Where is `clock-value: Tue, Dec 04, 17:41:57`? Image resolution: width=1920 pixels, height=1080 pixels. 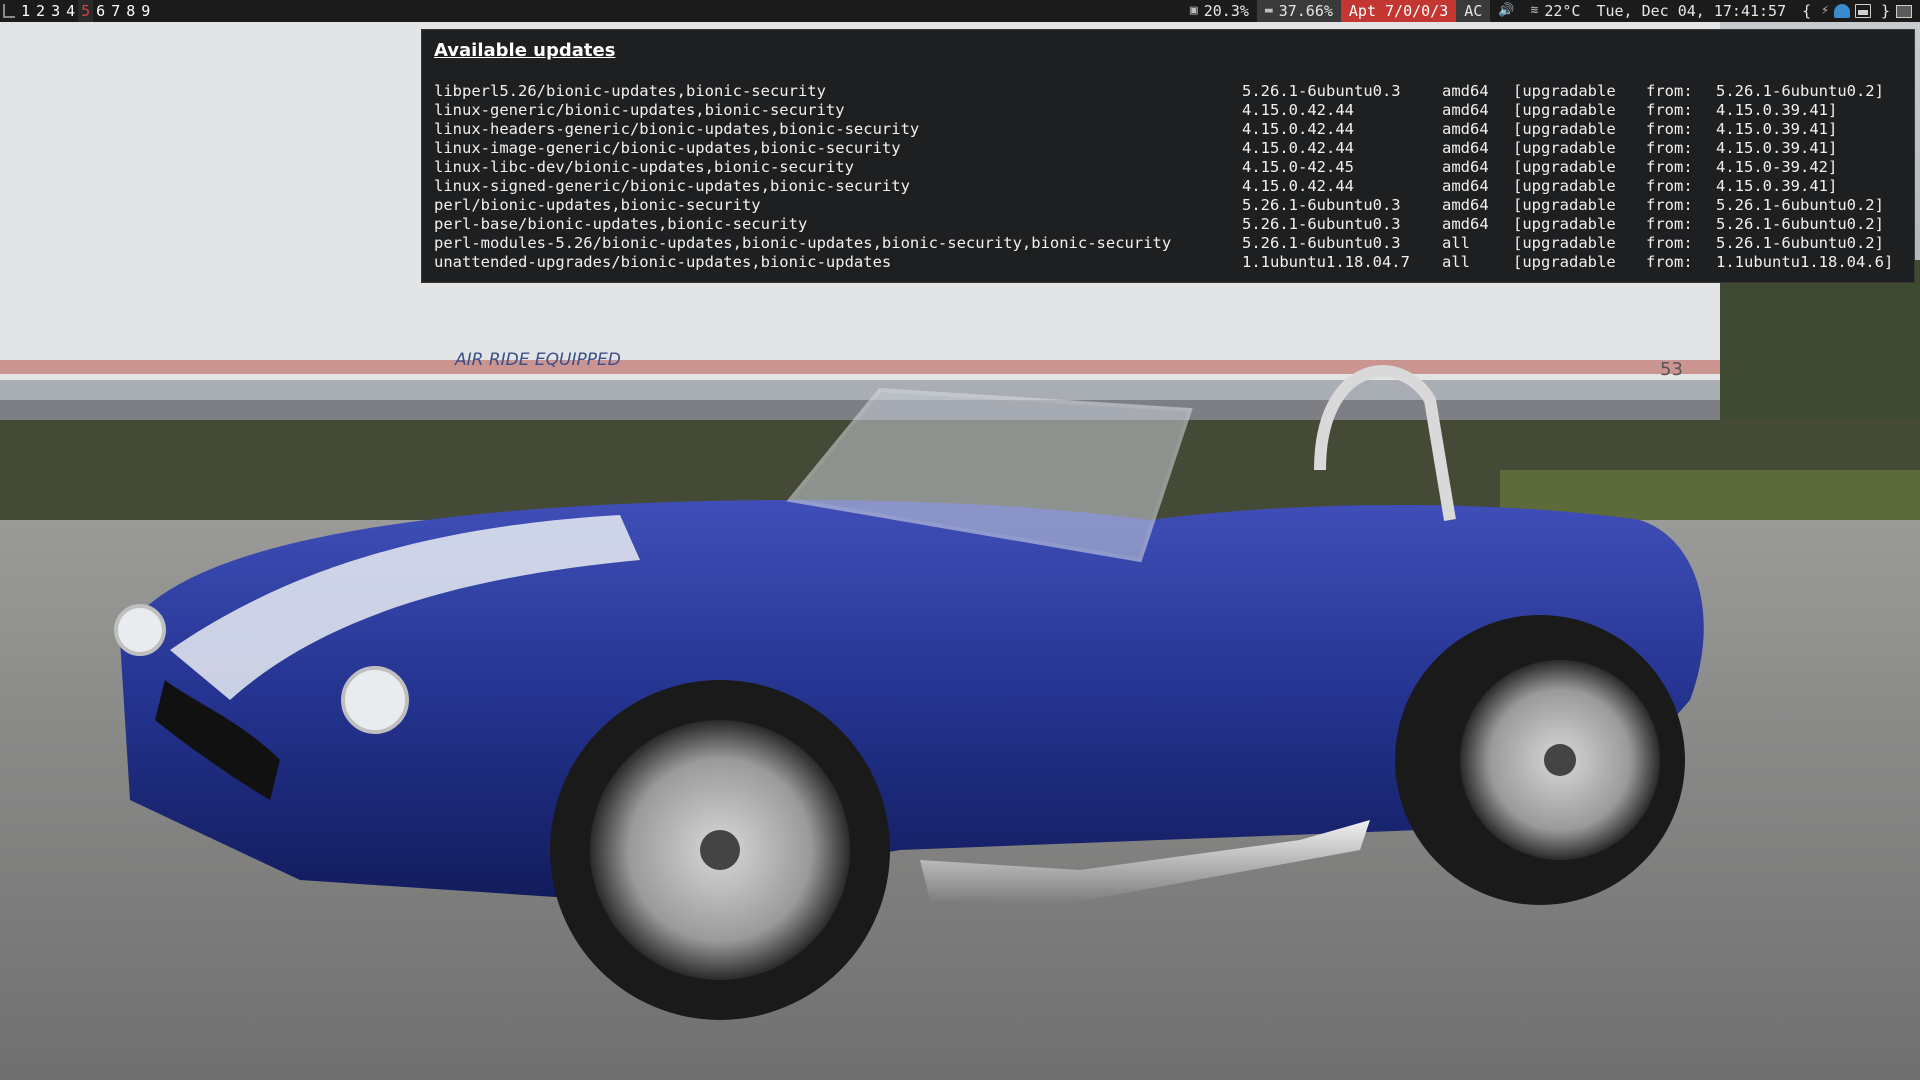 clock-value: Tue, Dec 04, 17:41:57 is located at coordinates (1691, 11).